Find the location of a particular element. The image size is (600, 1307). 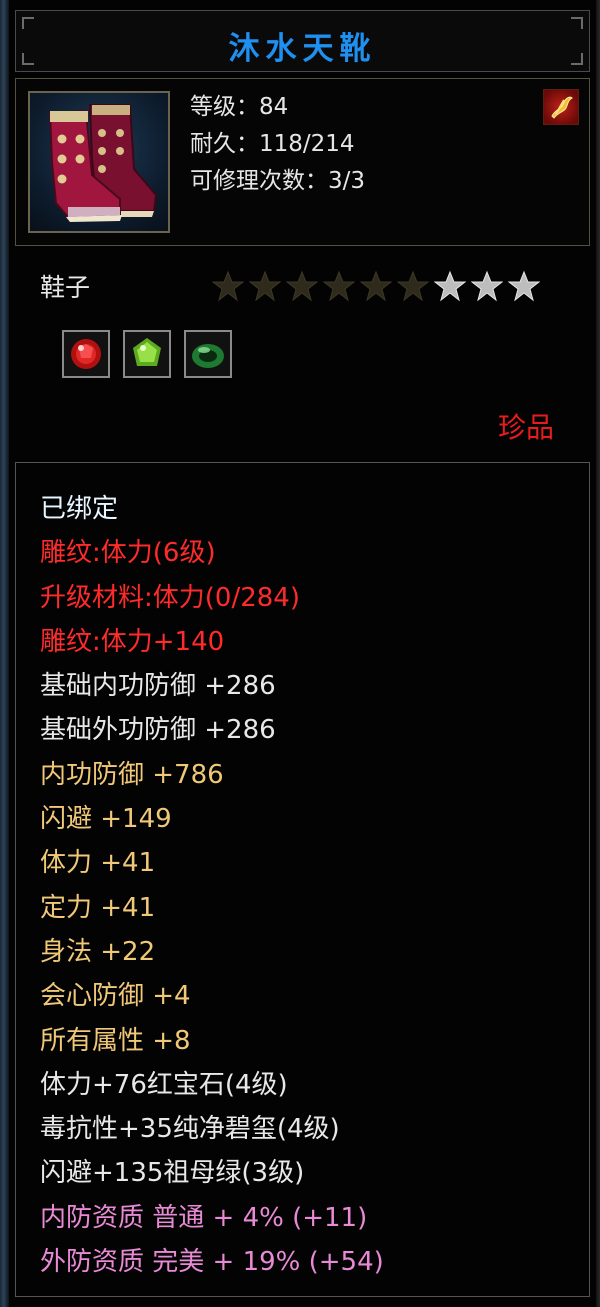

gem-sockets is located at coordinates (147, 354).